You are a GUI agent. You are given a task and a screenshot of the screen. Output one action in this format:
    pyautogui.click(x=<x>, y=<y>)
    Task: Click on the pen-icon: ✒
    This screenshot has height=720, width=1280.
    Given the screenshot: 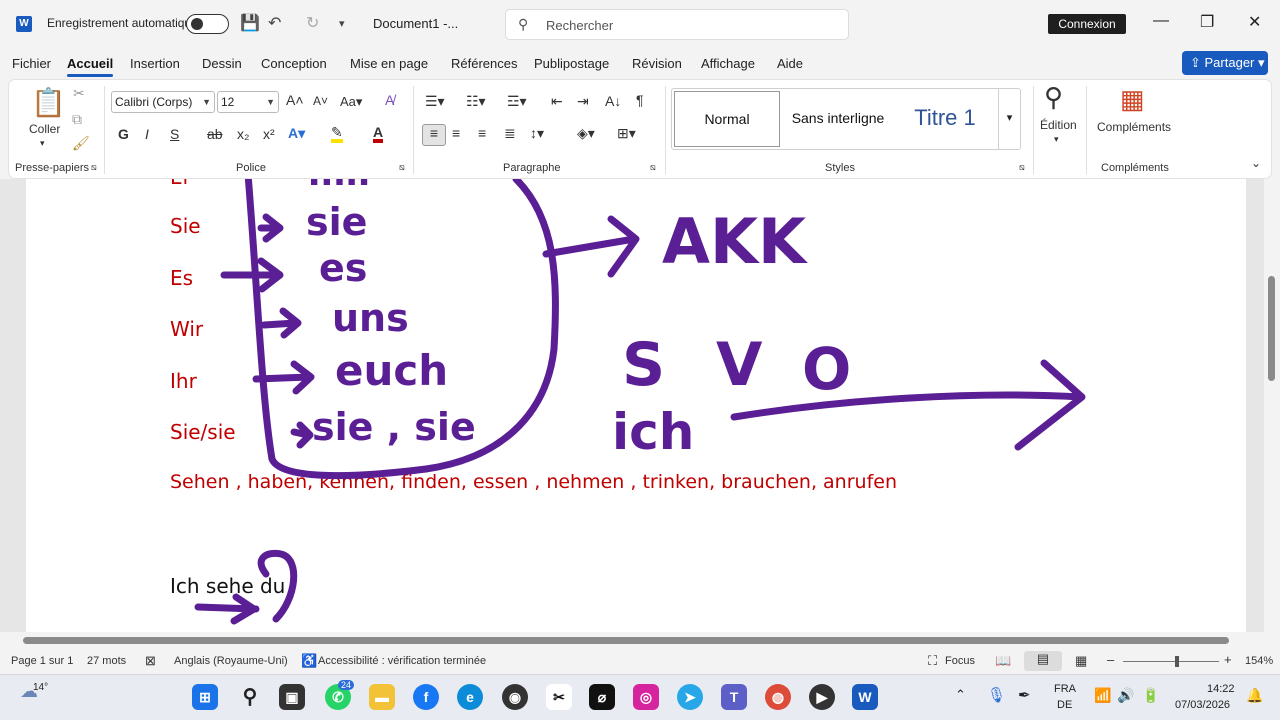 What is the action you would take?
    pyautogui.click(x=1024, y=695)
    